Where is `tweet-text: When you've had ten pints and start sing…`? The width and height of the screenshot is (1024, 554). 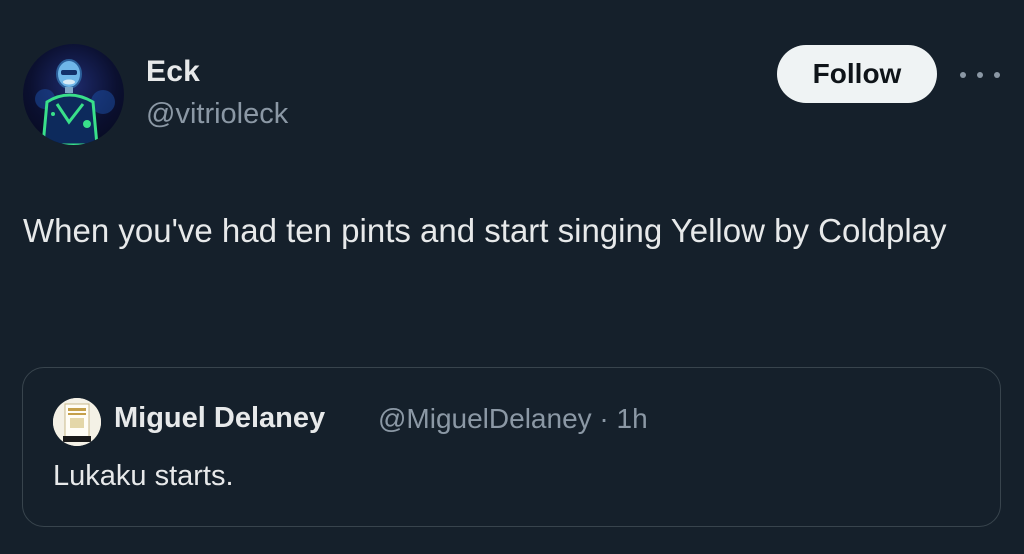
tweet-text: When you've had ten pints and start sing… is located at coordinates (485, 230).